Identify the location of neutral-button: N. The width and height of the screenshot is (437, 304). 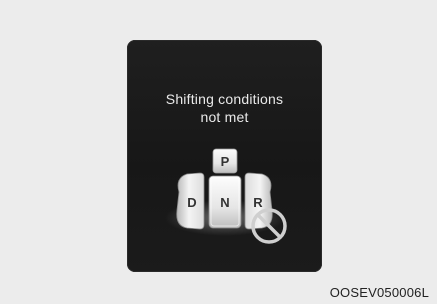
(225, 202).